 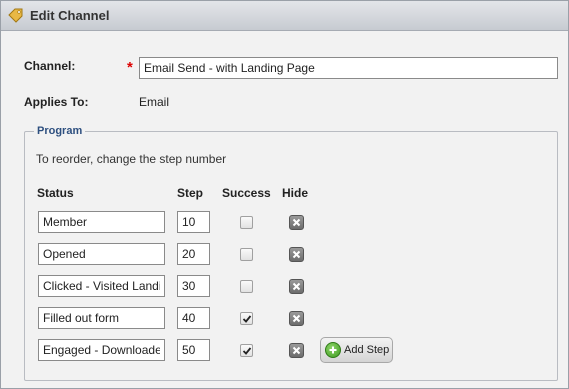 I want to click on applies-to-value: Email, so click(x=154, y=102).